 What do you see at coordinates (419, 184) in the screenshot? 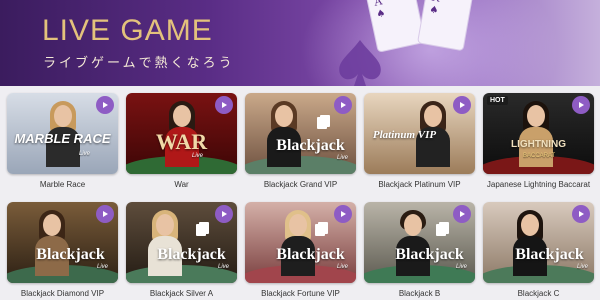
I see `game-title: Blackjack Platinum VIP` at bounding box center [419, 184].